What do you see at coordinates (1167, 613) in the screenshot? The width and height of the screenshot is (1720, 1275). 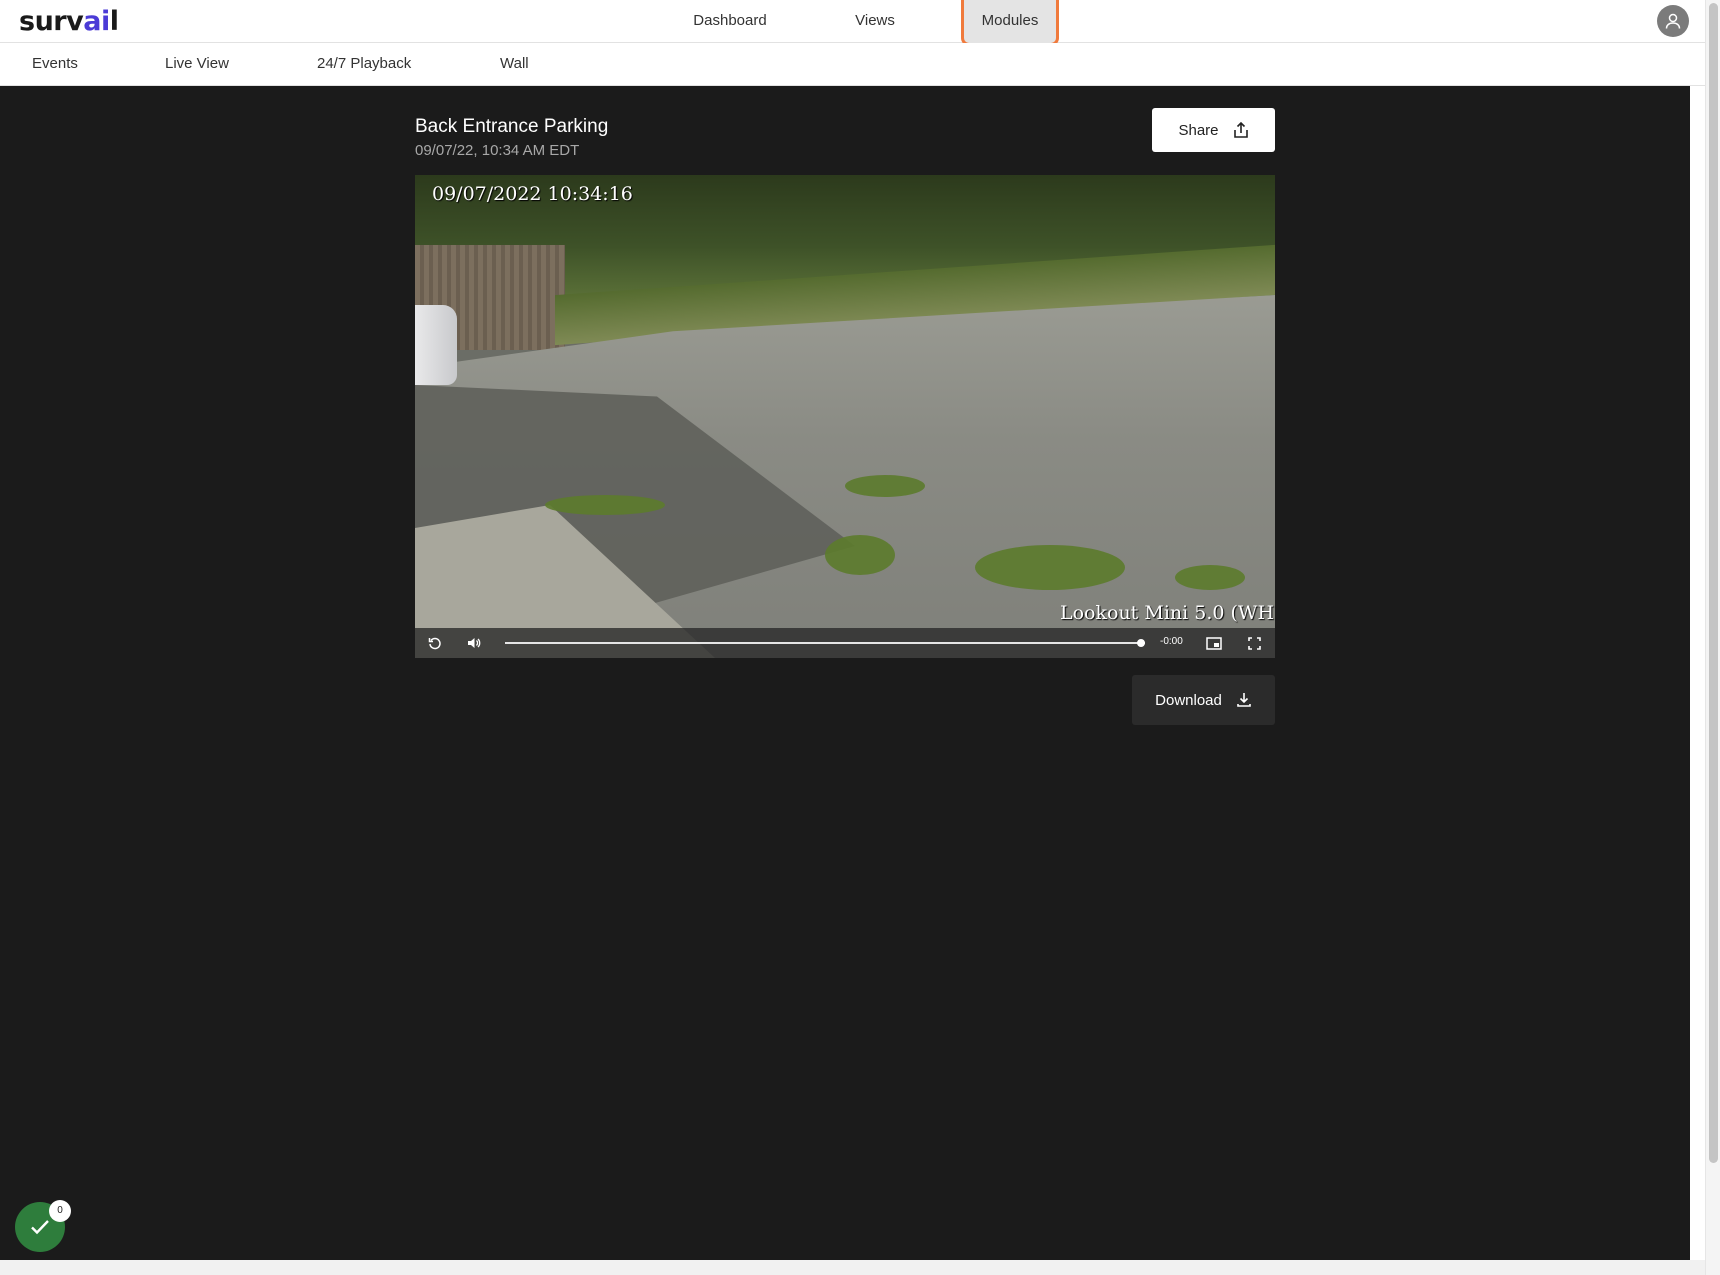 I see `video-osd-camera-model: Lookout Mini 5.0 (WH` at bounding box center [1167, 613].